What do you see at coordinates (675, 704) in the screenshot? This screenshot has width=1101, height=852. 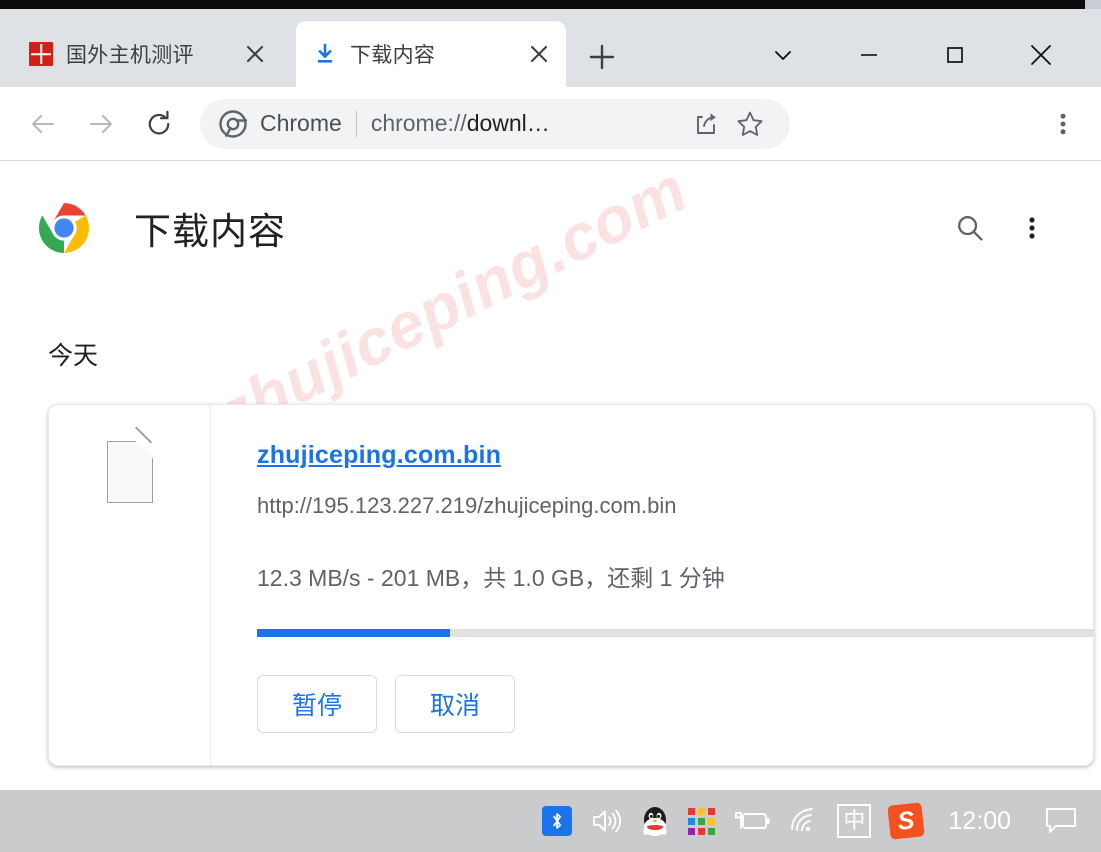 I see `download-action-buttons: 暂停 取消` at bounding box center [675, 704].